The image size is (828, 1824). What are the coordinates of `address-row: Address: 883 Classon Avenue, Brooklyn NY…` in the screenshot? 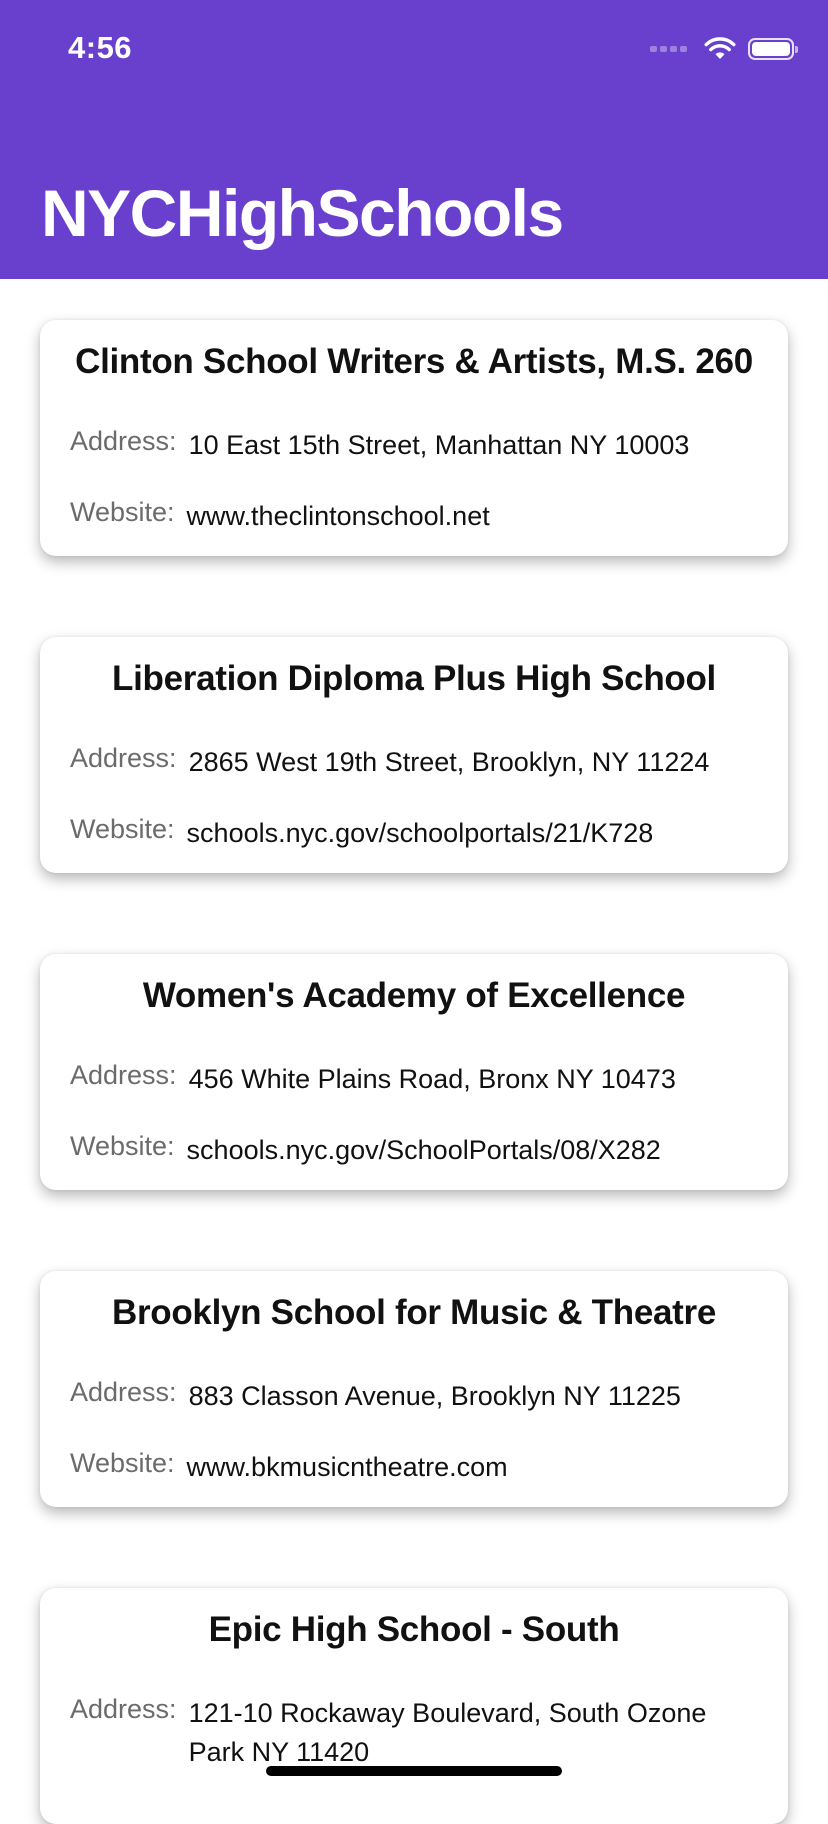 It's located at (414, 1396).